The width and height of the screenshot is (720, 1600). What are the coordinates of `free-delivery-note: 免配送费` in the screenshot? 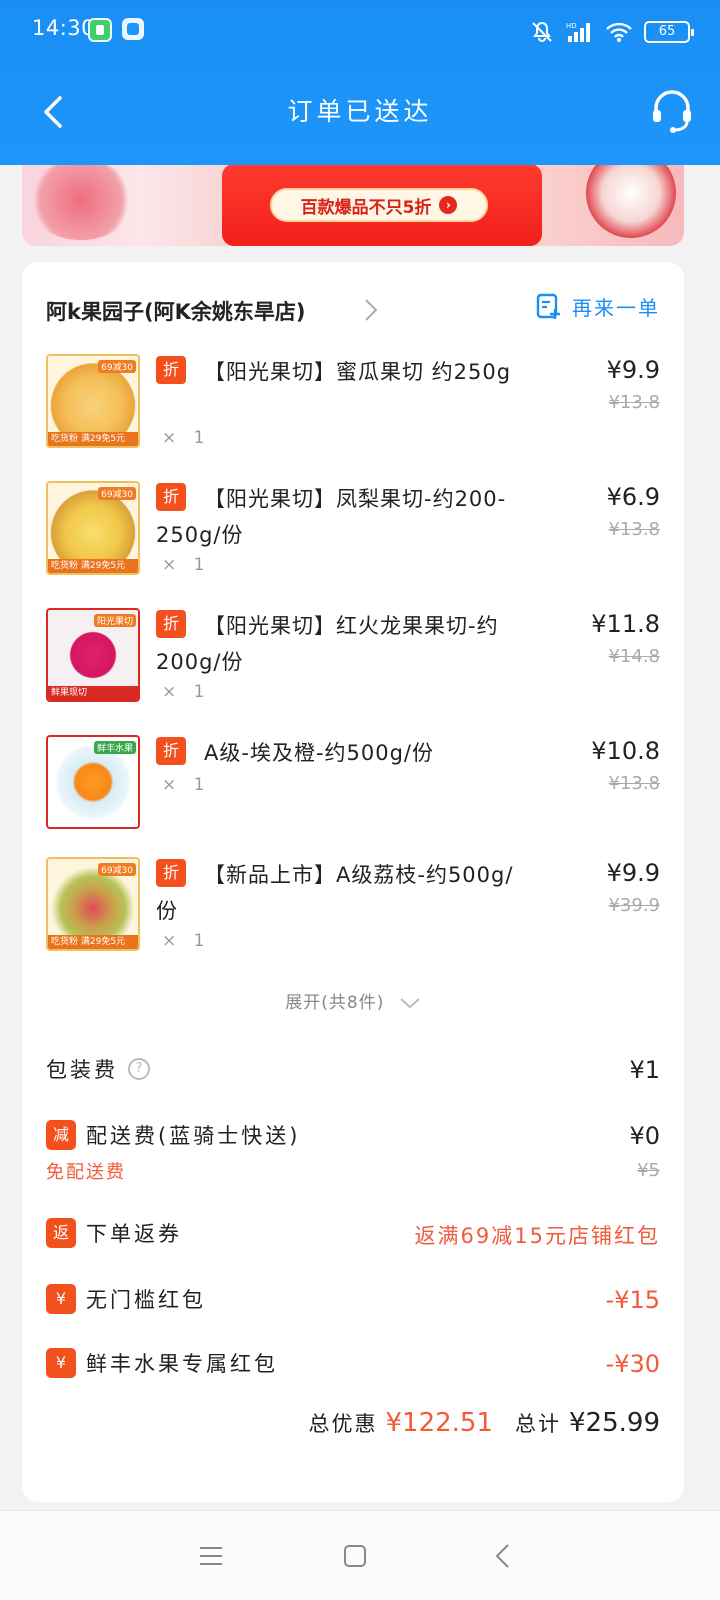 It's located at (86, 1172).